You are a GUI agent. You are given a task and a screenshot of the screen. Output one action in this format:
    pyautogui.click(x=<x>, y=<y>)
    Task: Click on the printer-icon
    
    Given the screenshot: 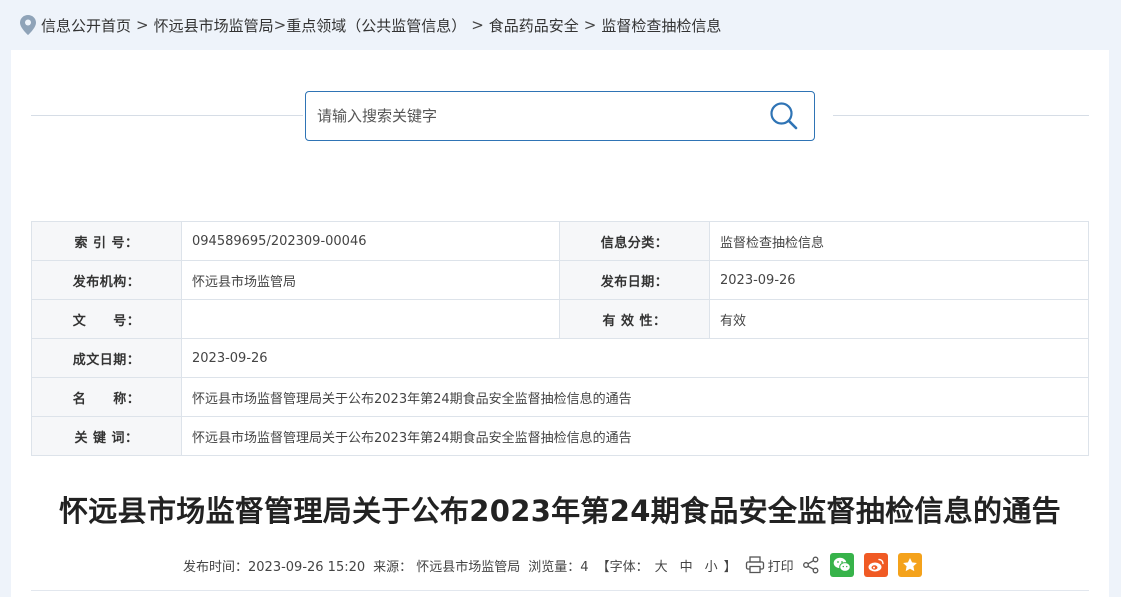 What is the action you would take?
    pyautogui.click(x=754, y=565)
    